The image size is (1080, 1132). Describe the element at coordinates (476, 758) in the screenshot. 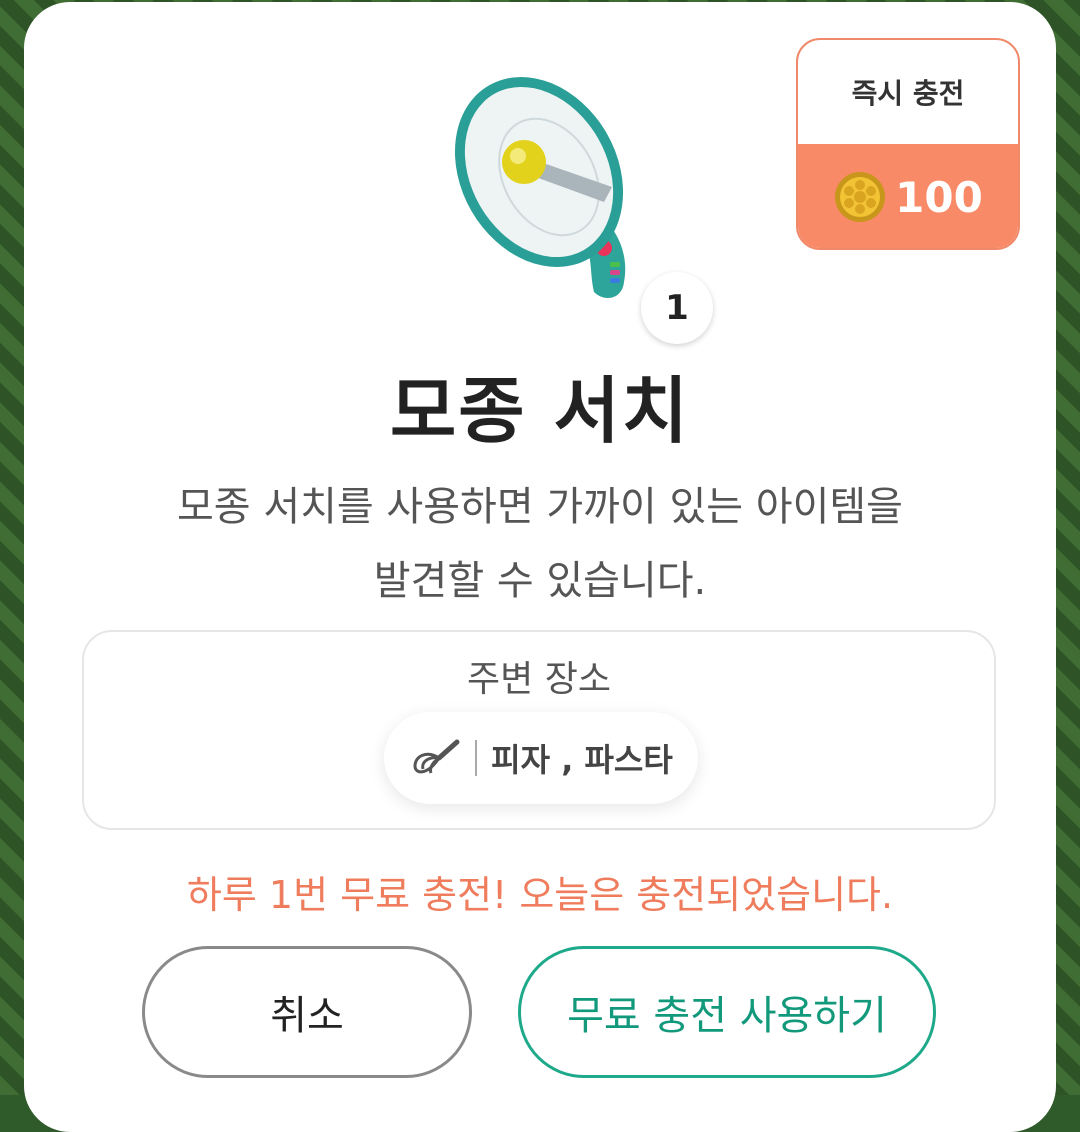

I see `chip-divider` at that location.